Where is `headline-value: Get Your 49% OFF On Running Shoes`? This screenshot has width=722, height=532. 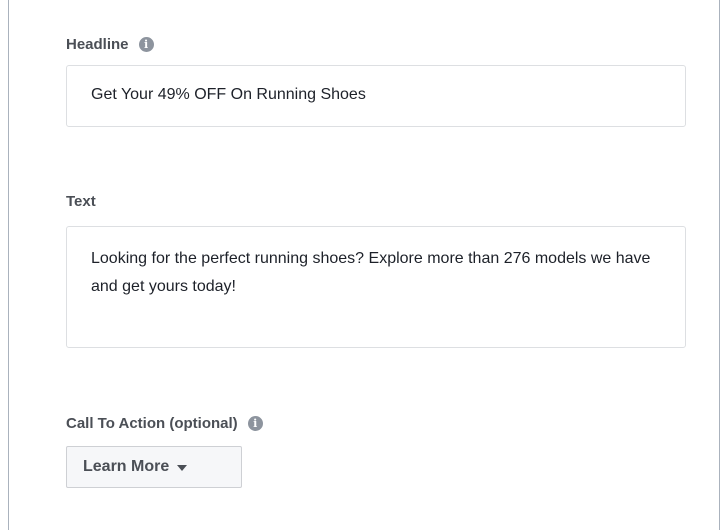
headline-value: Get Your 49% OFF On Running Shoes is located at coordinates (228, 94).